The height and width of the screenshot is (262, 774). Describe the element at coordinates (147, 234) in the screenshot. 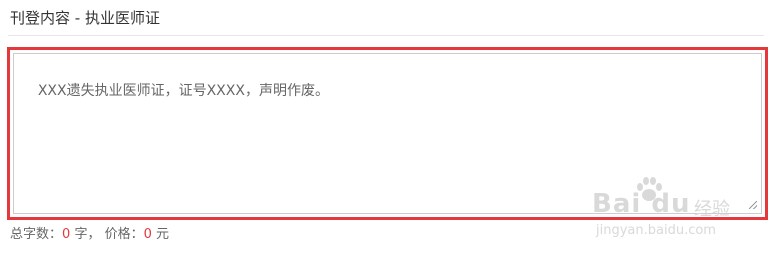

I see `price-value: 0` at that location.